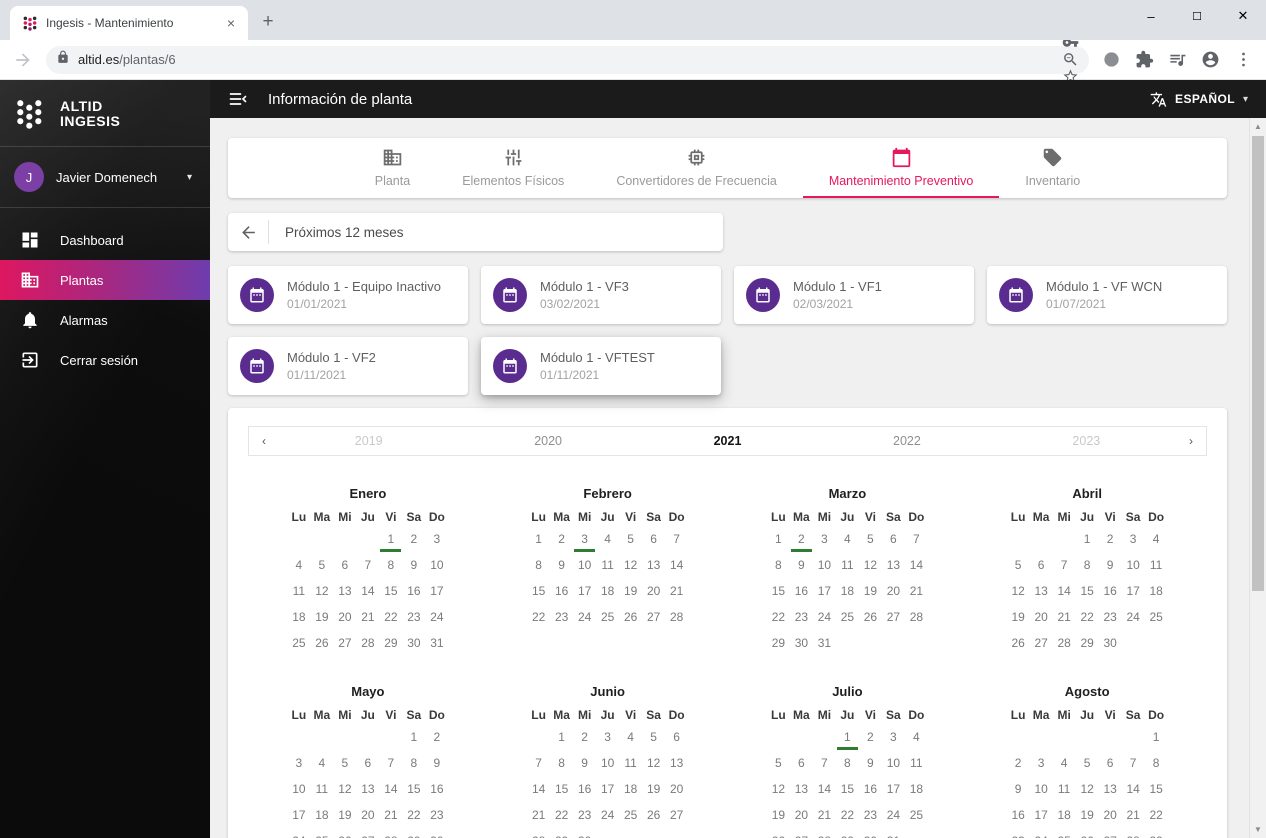 This screenshot has width=1266, height=838. What do you see at coordinates (584, 815) in the screenshot?
I see `calendar-day-number: 23` at bounding box center [584, 815].